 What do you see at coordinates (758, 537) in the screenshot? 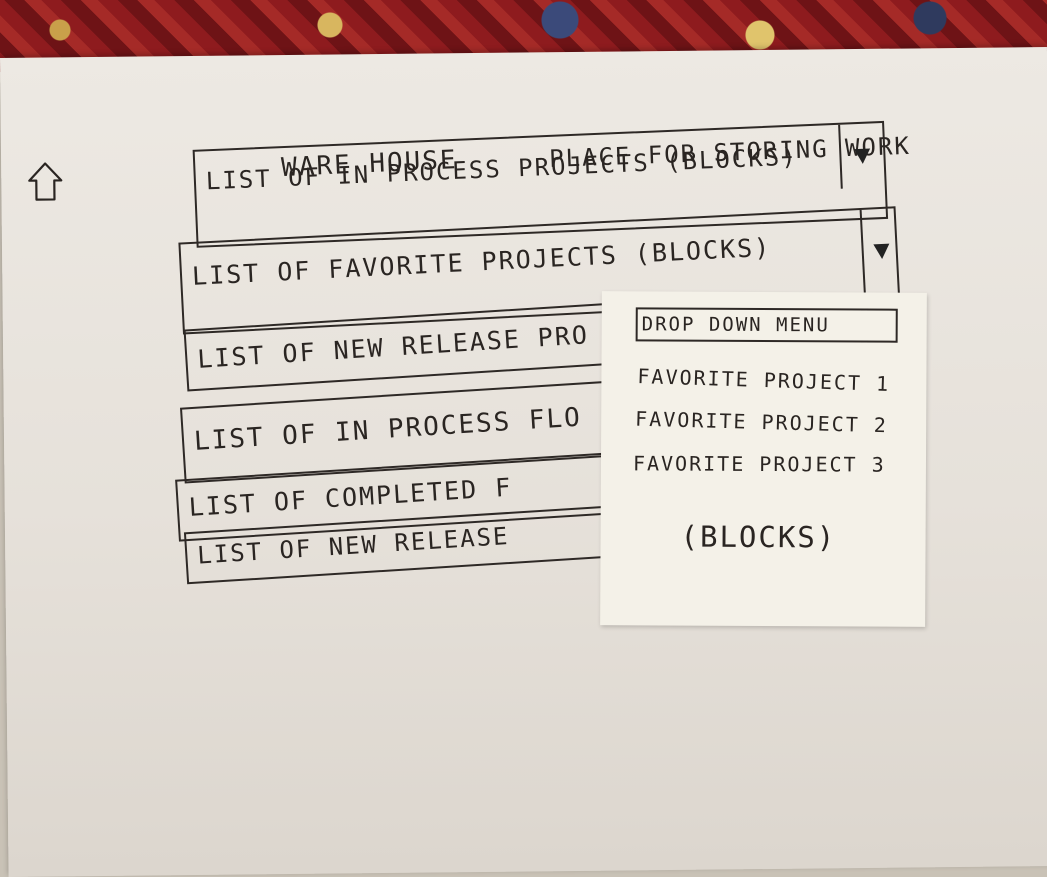
I see `dropdown-blocks-note: (BLOCKS)` at bounding box center [758, 537].